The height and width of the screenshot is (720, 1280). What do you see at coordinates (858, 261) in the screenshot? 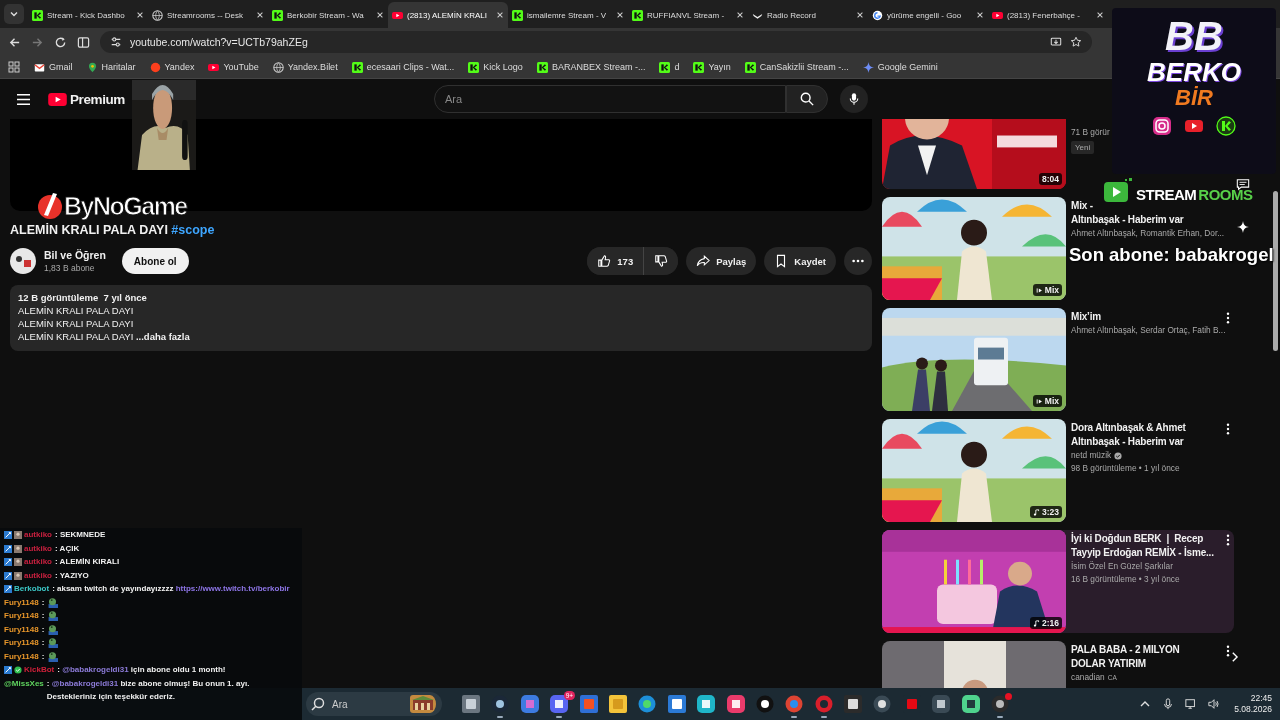
I see `more-button` at bounding box center [858, 261].